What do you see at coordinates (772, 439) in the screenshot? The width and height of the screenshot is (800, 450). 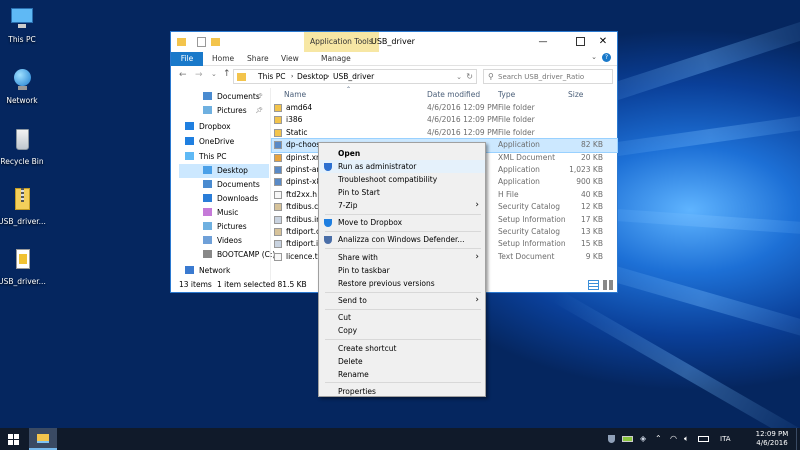 I see `clock: 12:09 PM 4/6/2016` at bounding box center [772, 439].